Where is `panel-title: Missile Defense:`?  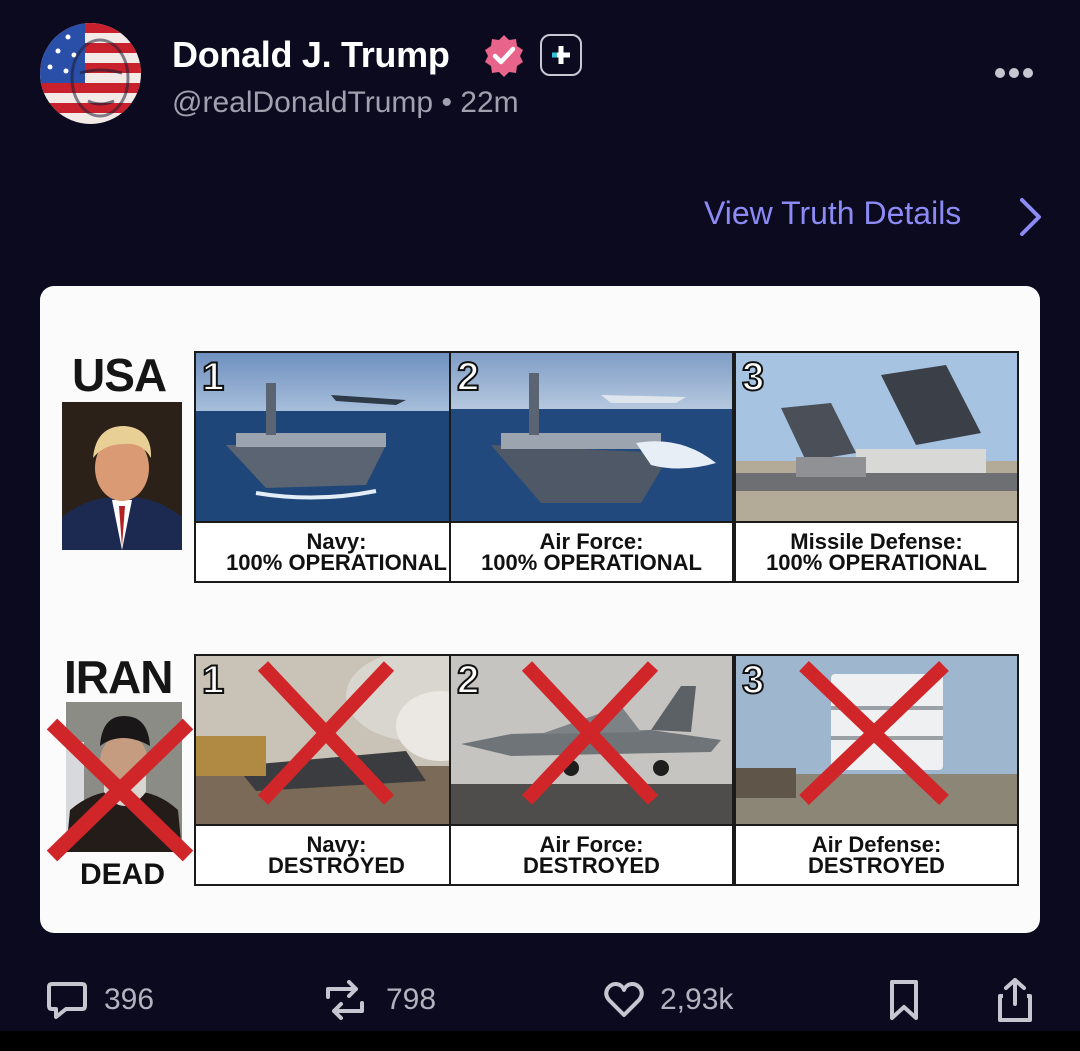
panel-title: Missile Defense: is located at coordinates (876, 541).